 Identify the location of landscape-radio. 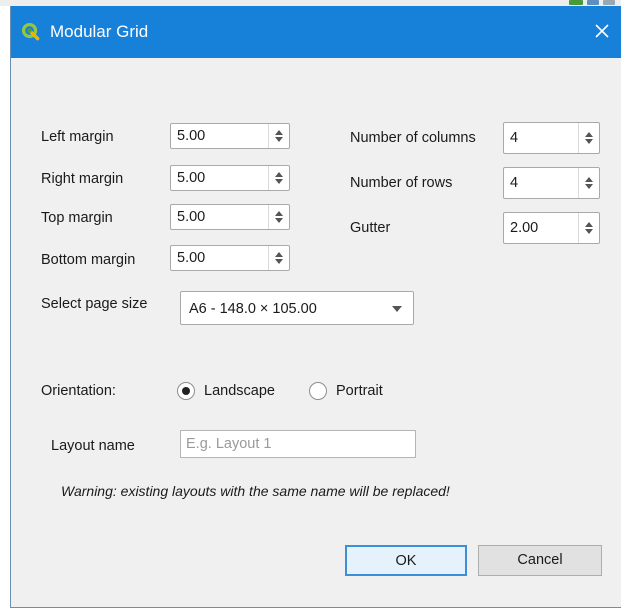
(186, 391).